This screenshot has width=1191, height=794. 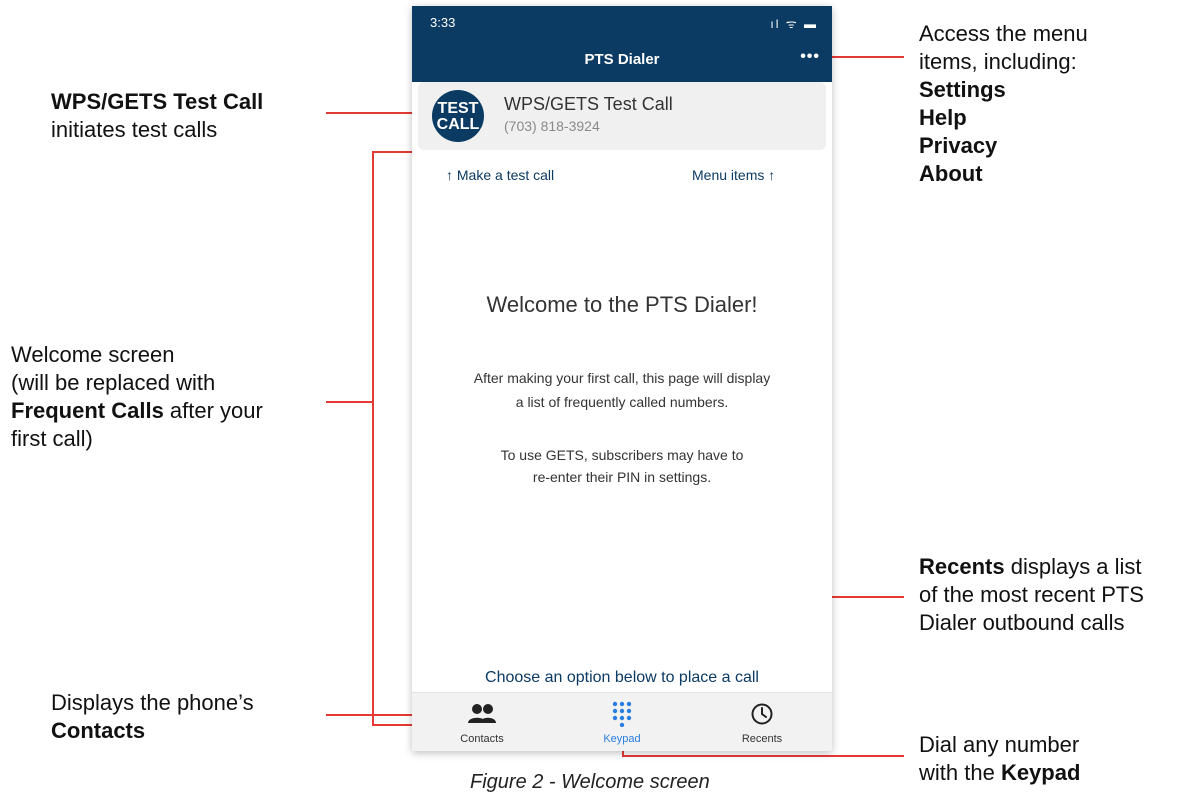 What do you see at coordinates (622, 23) in the screenshot?
I see `status-bar: 3:33 ıl ᯤ ▬` at bounding box center [622, 23].